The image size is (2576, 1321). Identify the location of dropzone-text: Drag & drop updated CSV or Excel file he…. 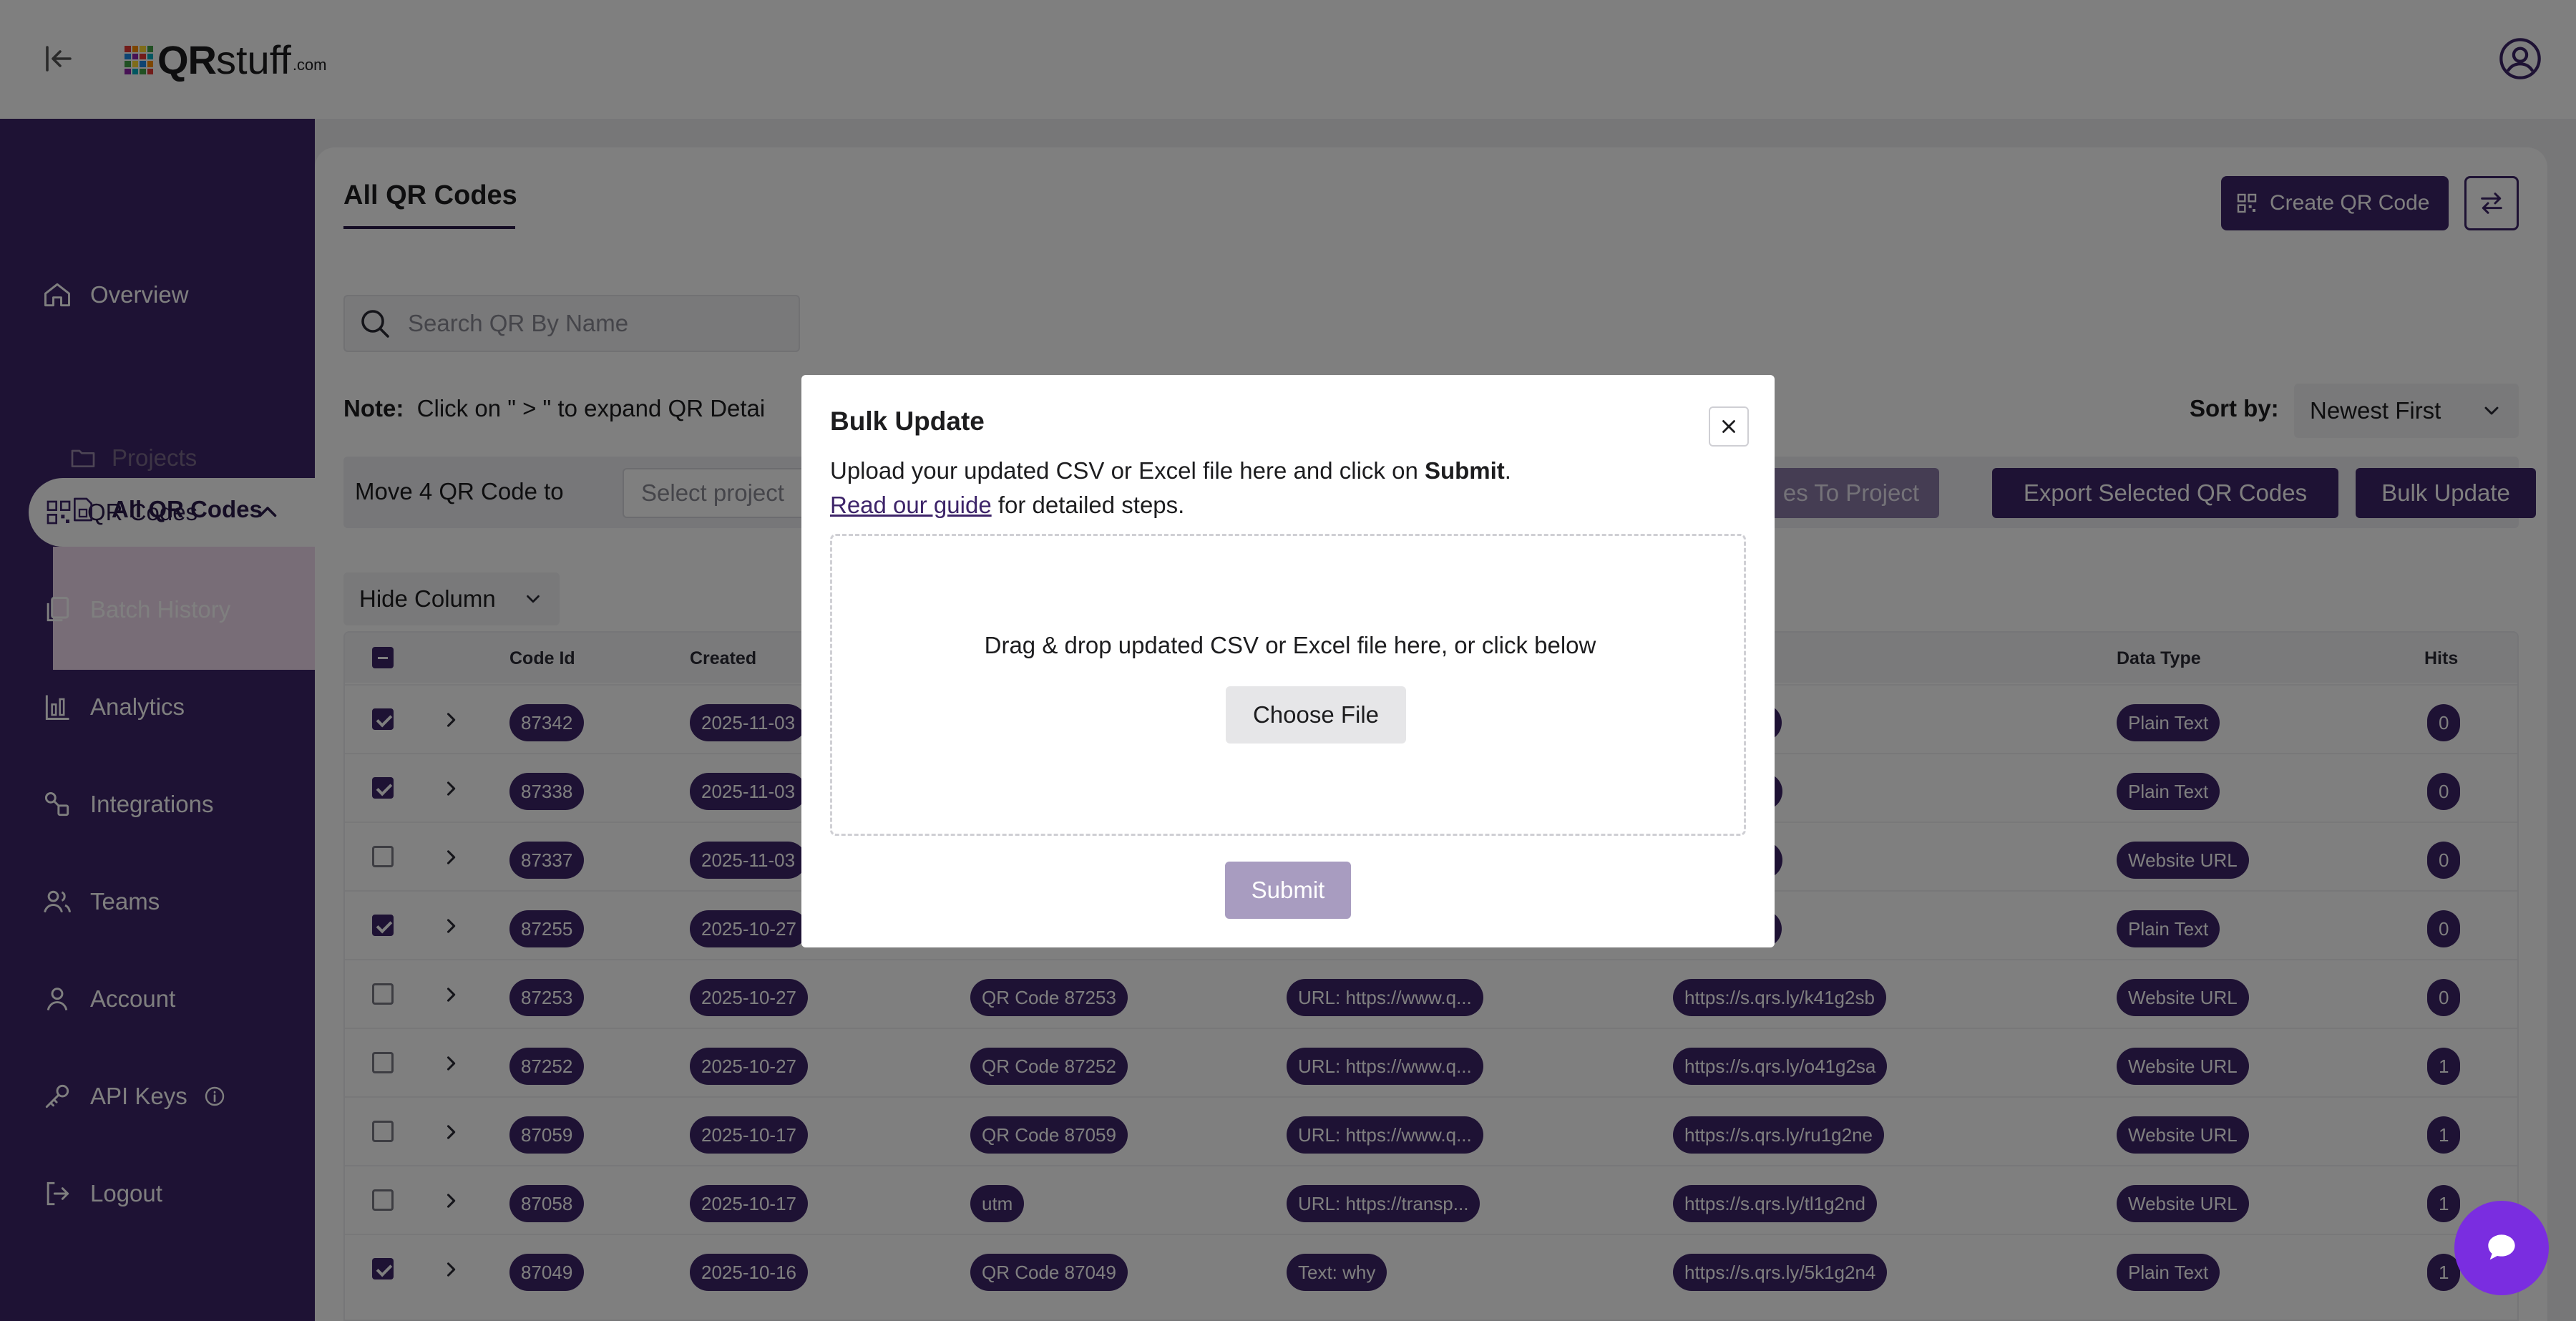
(1290, 645).